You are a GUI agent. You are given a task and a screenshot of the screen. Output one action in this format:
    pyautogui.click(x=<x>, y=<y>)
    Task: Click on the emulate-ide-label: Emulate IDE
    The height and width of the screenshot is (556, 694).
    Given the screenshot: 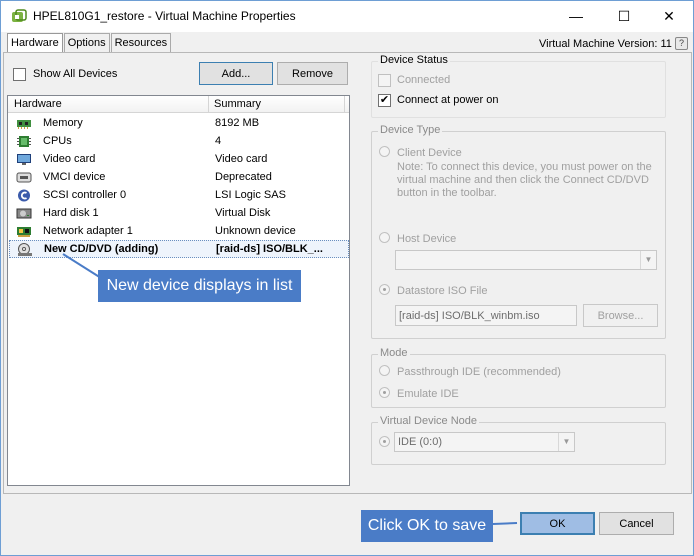 What is the action you would take?
    pyautogui.click(x=428, y=394)
    